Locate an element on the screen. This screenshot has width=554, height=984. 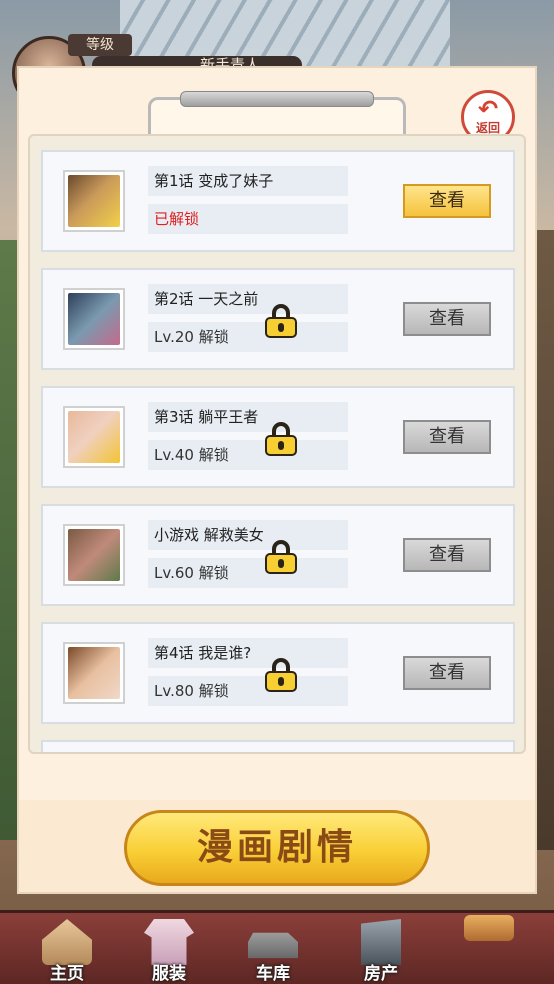
nav-label: 房产 is located at coordinates (381, 974).